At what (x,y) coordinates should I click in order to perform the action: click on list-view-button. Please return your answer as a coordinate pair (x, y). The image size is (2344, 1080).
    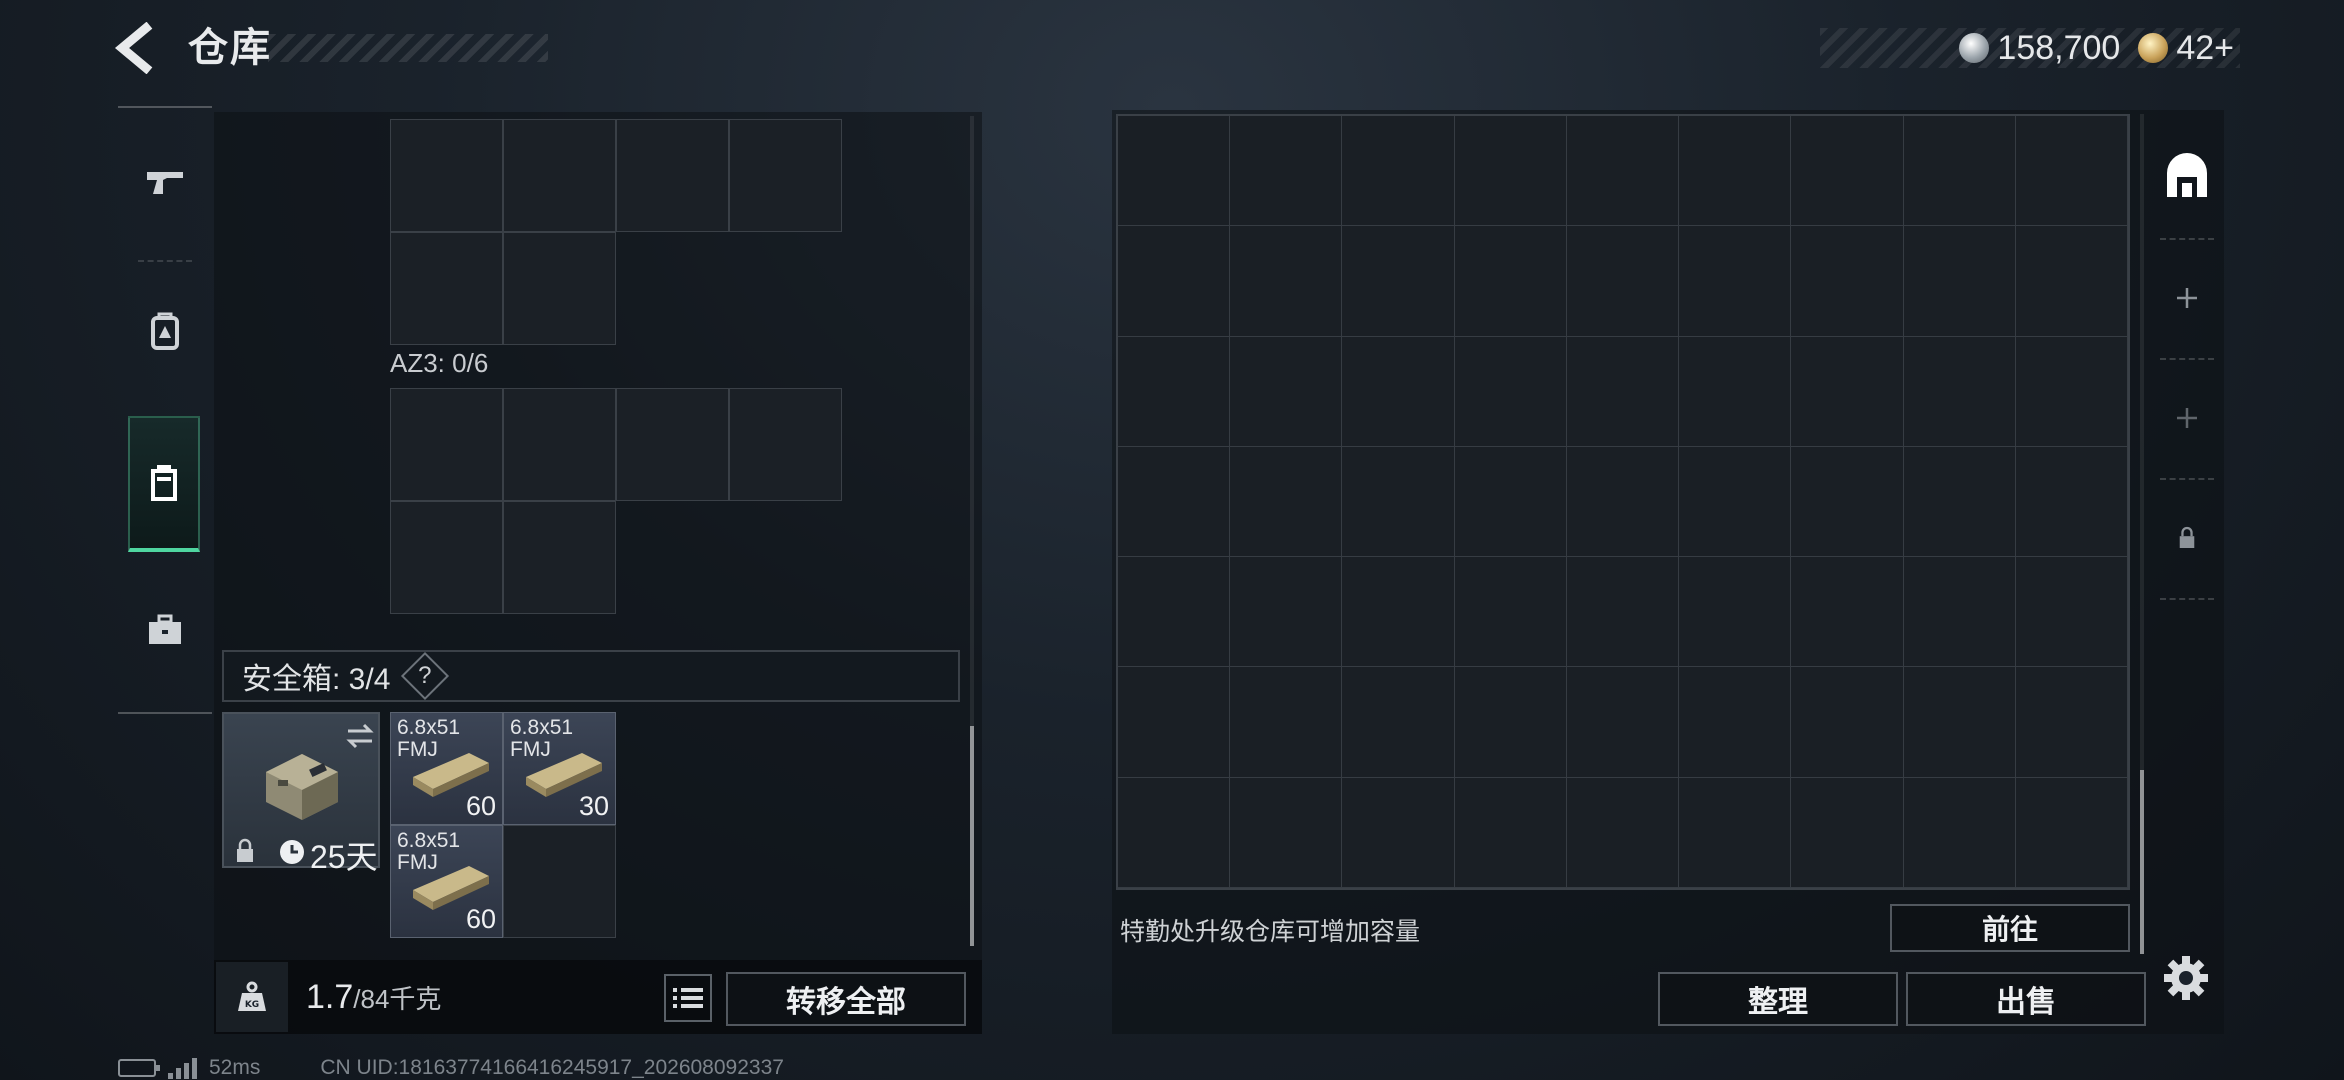
    Looking at the image, I should click on (688, 998).